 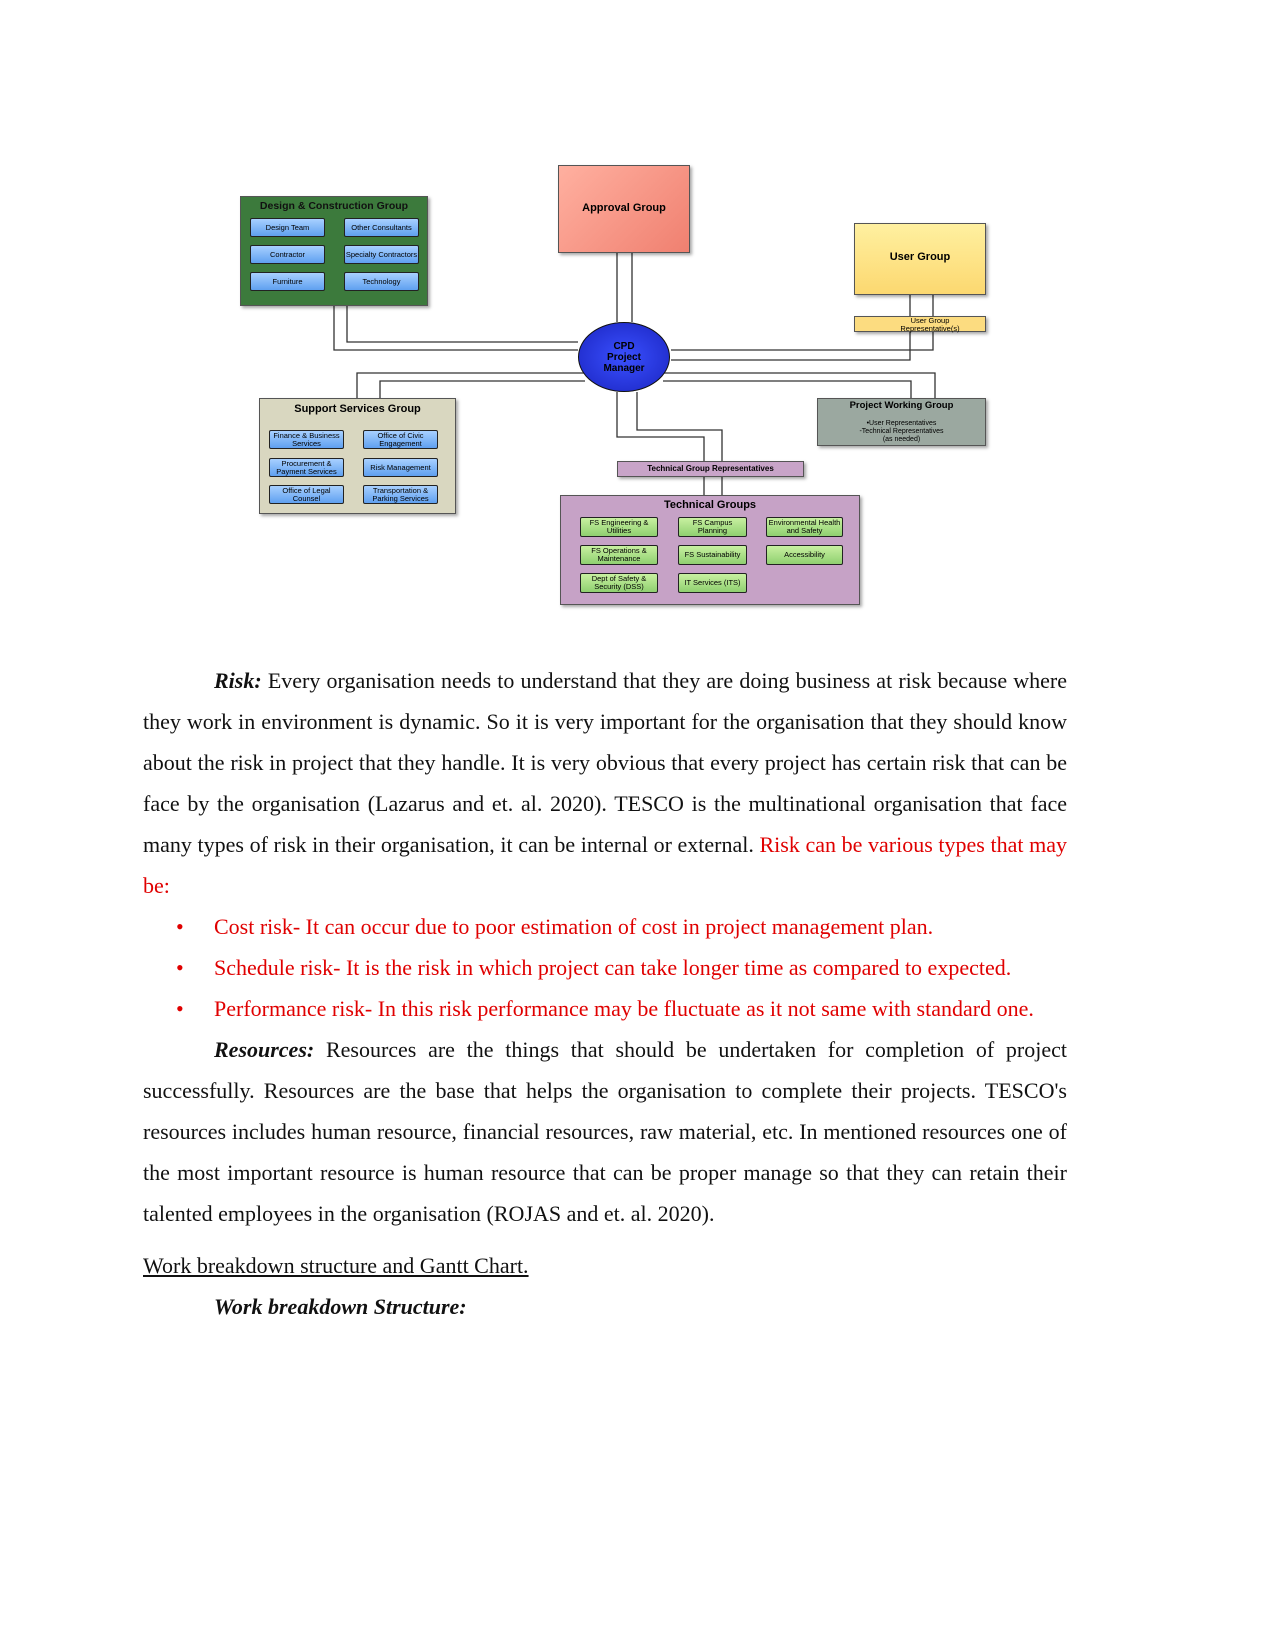 What do you see at coordinates (619, 527) in the screenshot?
I see `group-item: FS Engineering & Utilities` at bounding box center [619, 527].